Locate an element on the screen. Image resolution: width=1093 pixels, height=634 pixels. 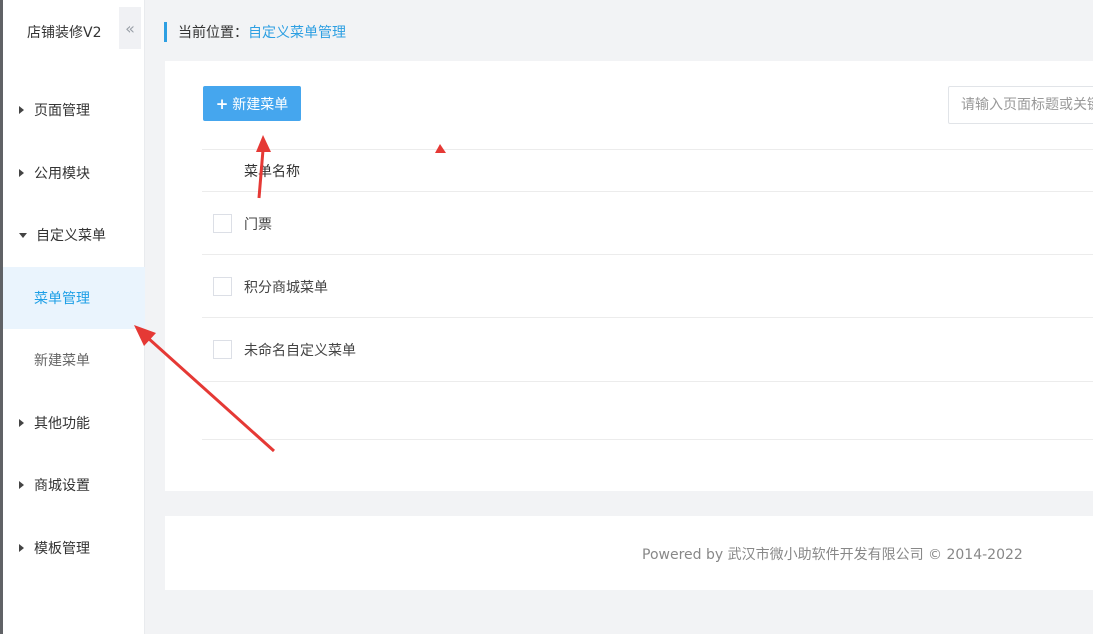
row-menu-name: 门票 is located at coordinates (258, 225).